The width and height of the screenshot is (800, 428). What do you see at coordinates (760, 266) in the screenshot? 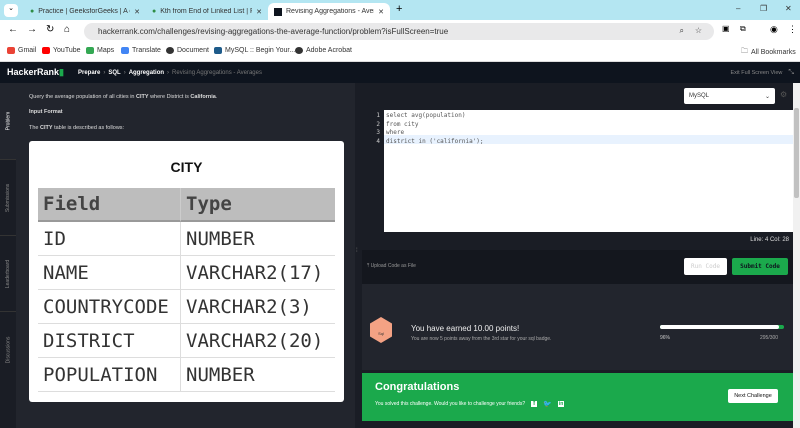
I see `submit-code-button: Submit Code` at bounding box center [760, 266].